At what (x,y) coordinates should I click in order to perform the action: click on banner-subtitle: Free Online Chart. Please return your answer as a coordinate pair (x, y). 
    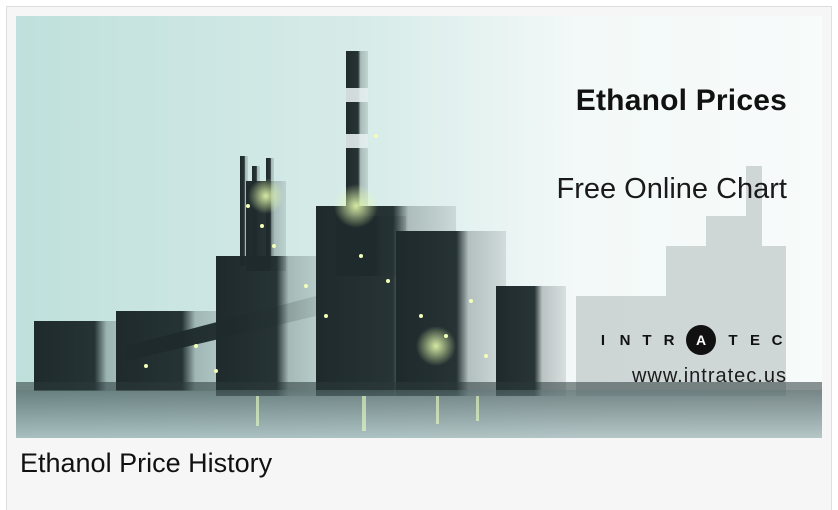
    Looking at the image, I should click on (672, 189).